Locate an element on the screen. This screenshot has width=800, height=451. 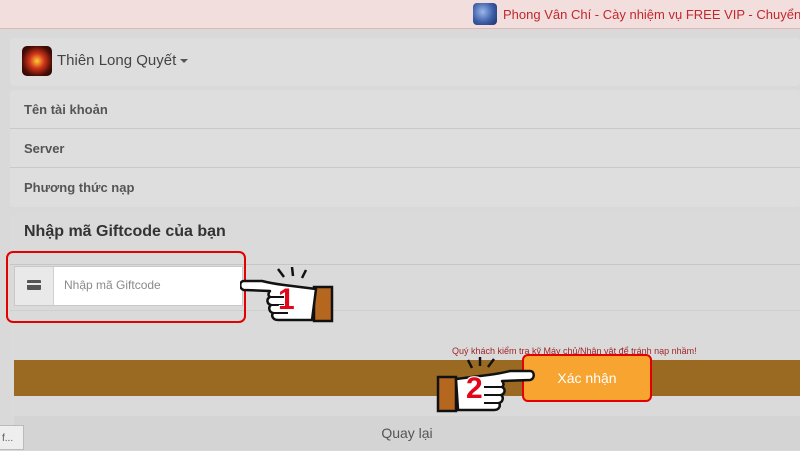
step-2-marker: 2 is located at coordinates (474, 388).